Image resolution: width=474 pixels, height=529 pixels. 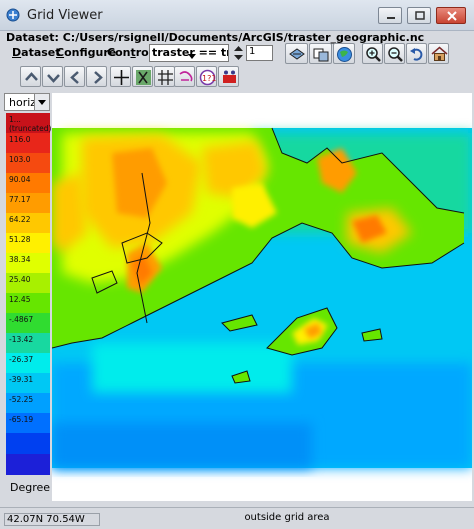 I want to click on legend-cell: -13.42, so click(x=28, y=343).